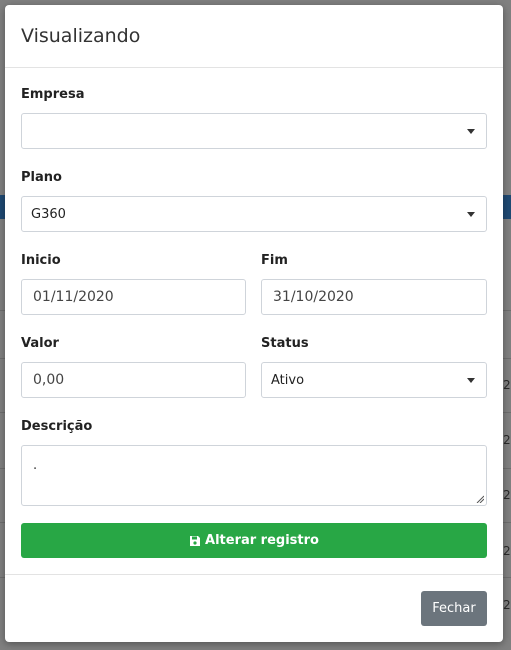  Describe the element at coordinates (73, 297) in the screenshot. I see `inicio-value: 01/11/2020` at that location.